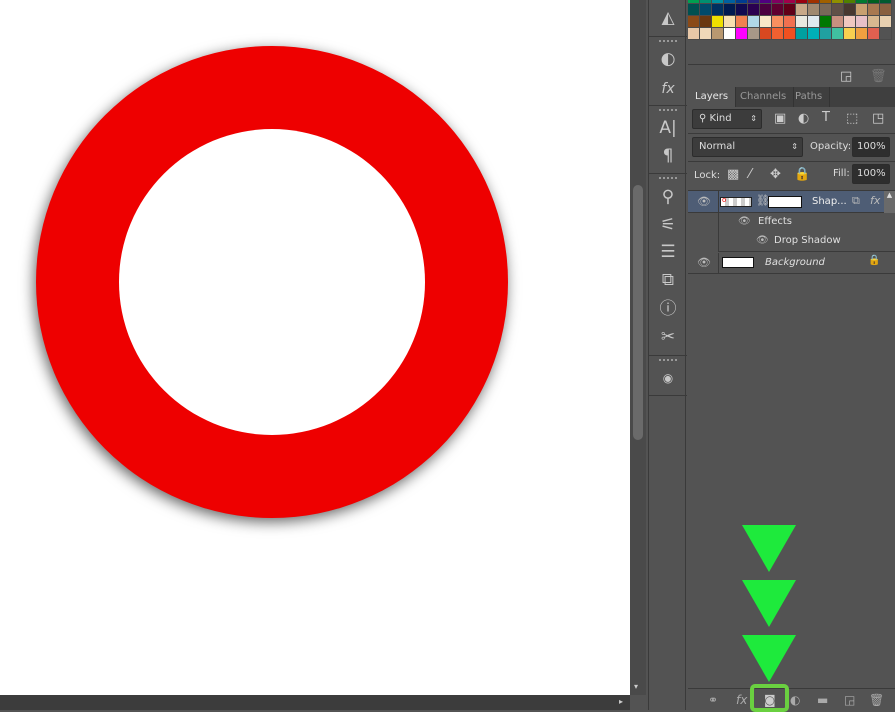 The image size is (895, 712). I want to click on lock-transparent-icon: ▩, so click(733, 174).